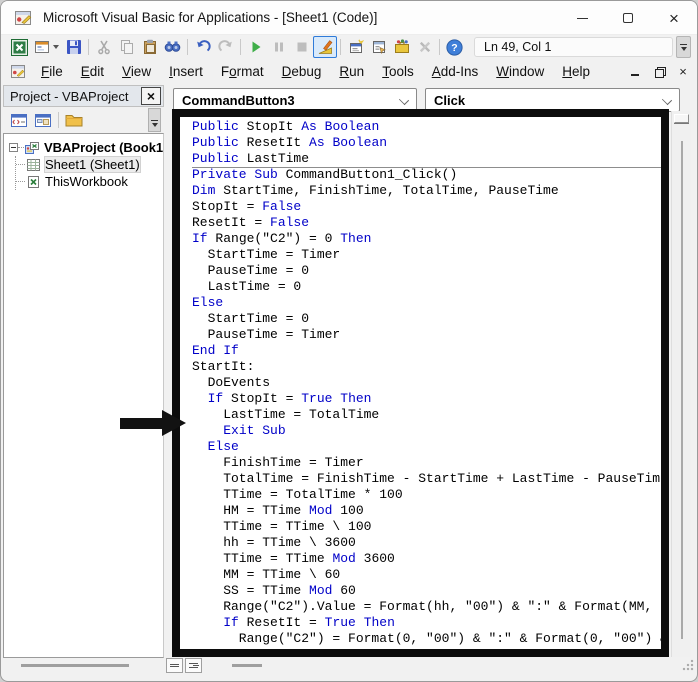 Image resolution: width=698 pixels, height=682 pixels. What do you see at coordinates (286, 414) in the screenshot?
I see `code-line: LastTime = TotalTime` at bounding box center [286, 414].